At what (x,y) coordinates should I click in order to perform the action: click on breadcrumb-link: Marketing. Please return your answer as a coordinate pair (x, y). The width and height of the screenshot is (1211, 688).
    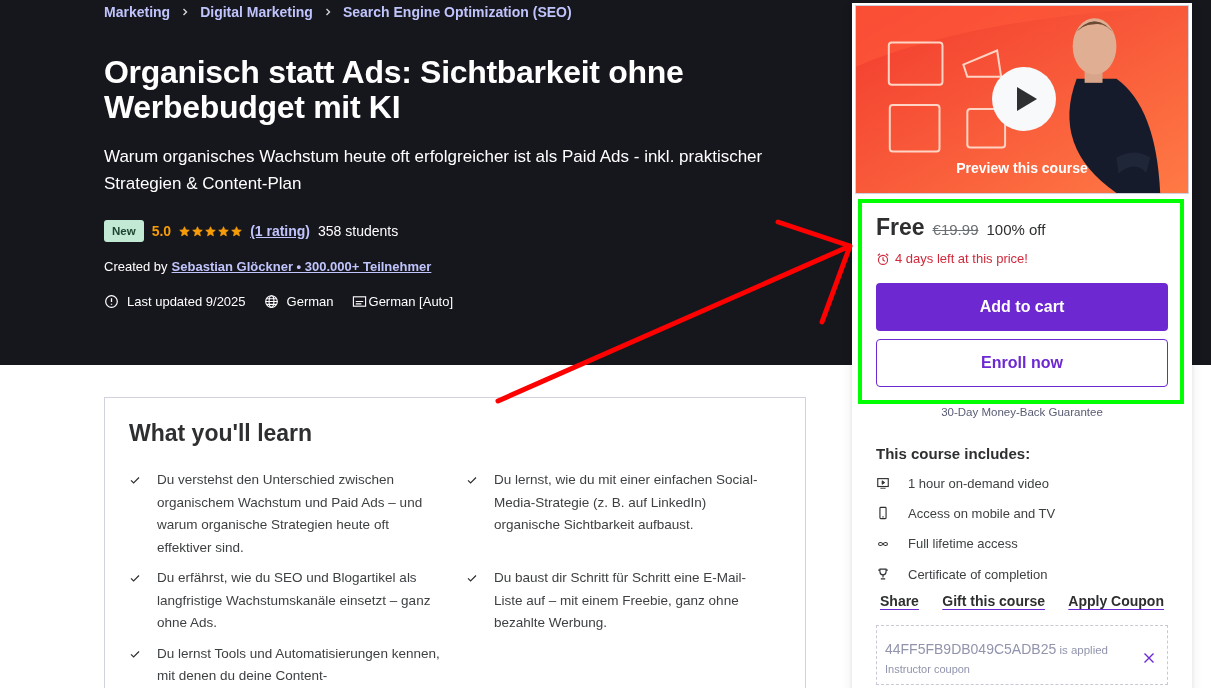
    Looking at the image, I should click on (137, 12).